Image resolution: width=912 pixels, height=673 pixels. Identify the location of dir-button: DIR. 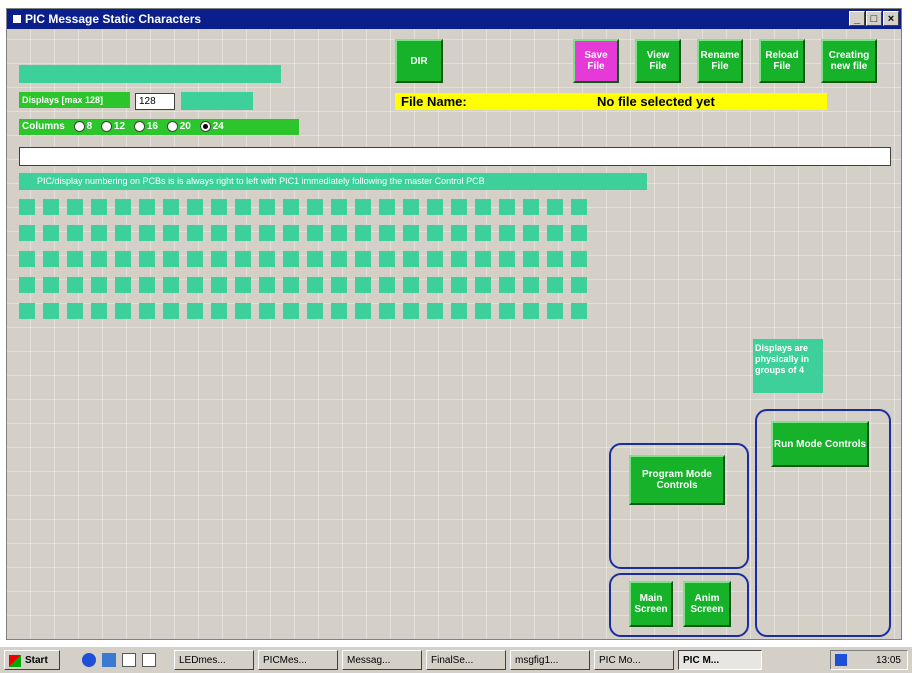
(419, 61).